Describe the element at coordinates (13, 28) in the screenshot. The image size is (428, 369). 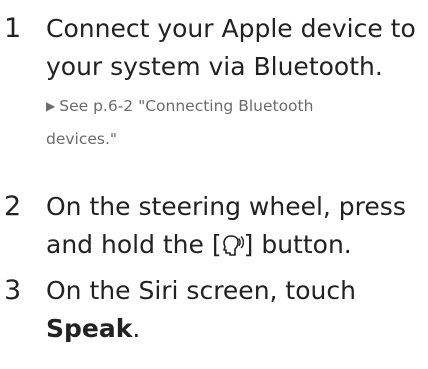
I see `step-number: 1` at that location.